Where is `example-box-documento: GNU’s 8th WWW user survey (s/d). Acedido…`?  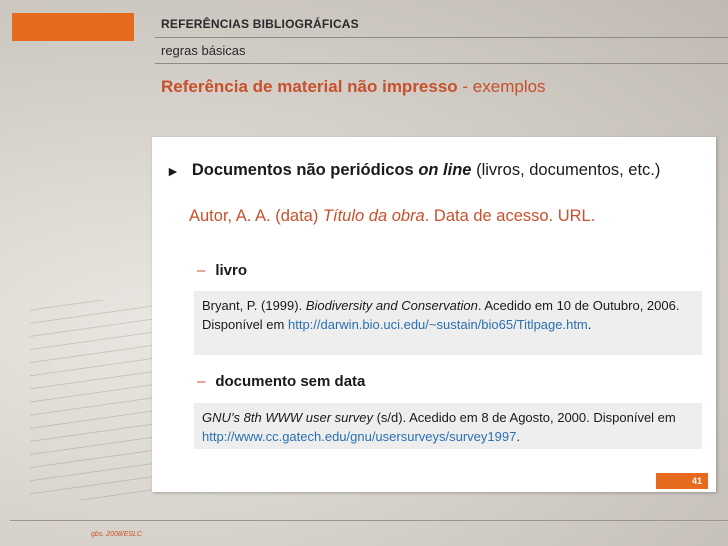
example-box-documento: GNU’s 8th WWW user survey (s/d). Acedido… is located at coordinates (448, 426).